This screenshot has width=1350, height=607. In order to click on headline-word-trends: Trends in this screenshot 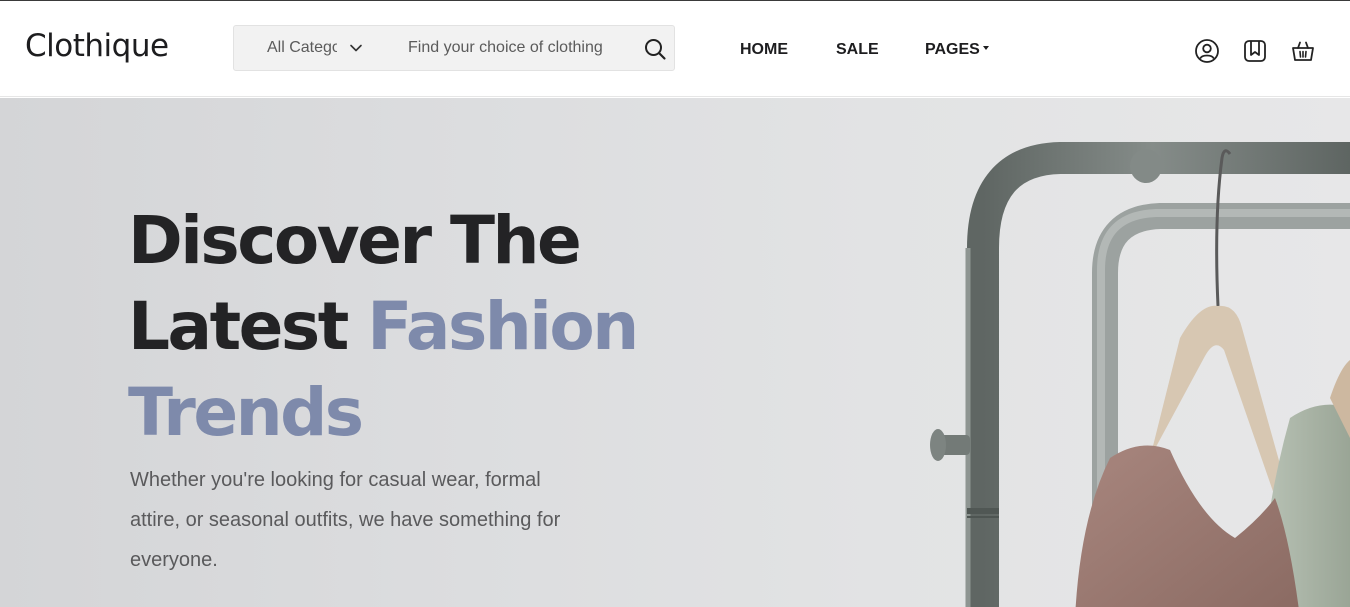, I will do `click(246, 412)`.